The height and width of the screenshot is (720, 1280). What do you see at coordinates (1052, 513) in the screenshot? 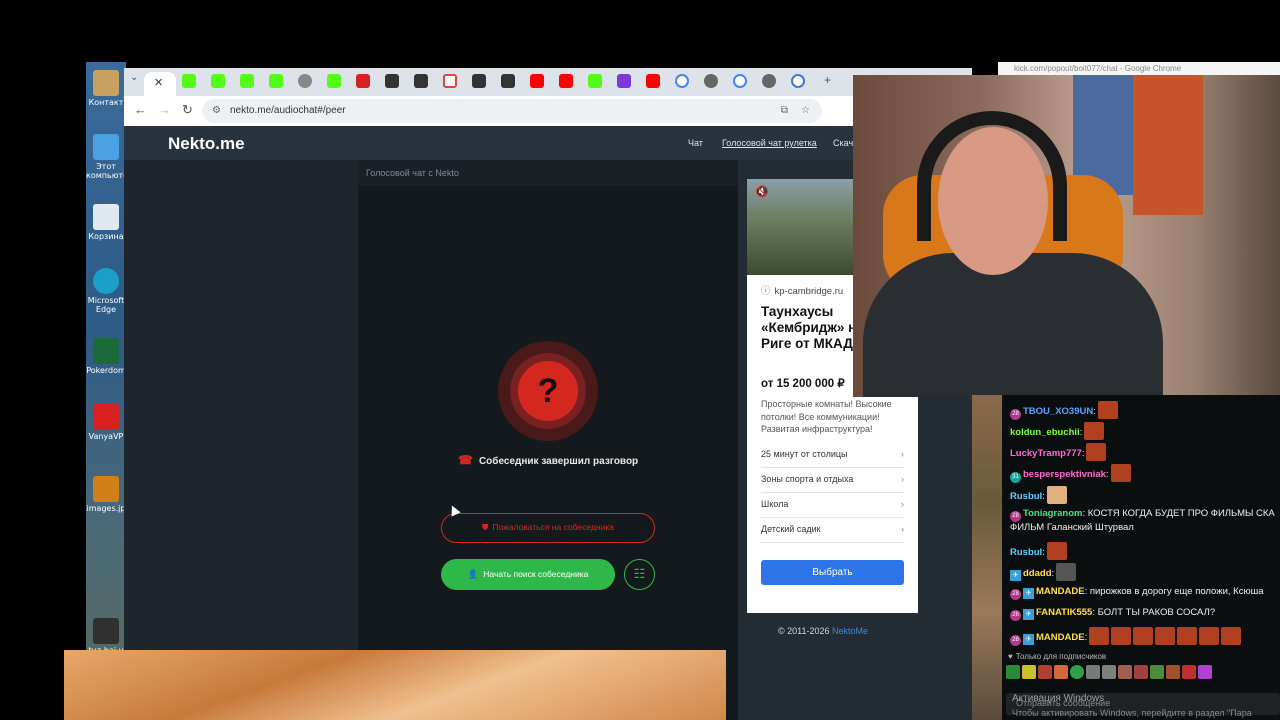
I see `chat-username: Toniagranom` at bounding box center [1052, 513].